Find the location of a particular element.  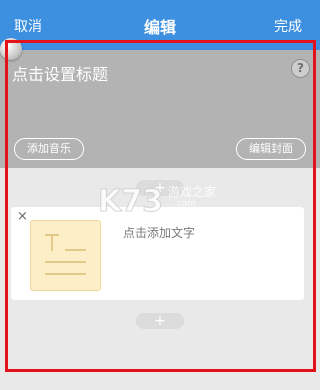

text-document-icon-graphic is located at coordinates (65, 254).